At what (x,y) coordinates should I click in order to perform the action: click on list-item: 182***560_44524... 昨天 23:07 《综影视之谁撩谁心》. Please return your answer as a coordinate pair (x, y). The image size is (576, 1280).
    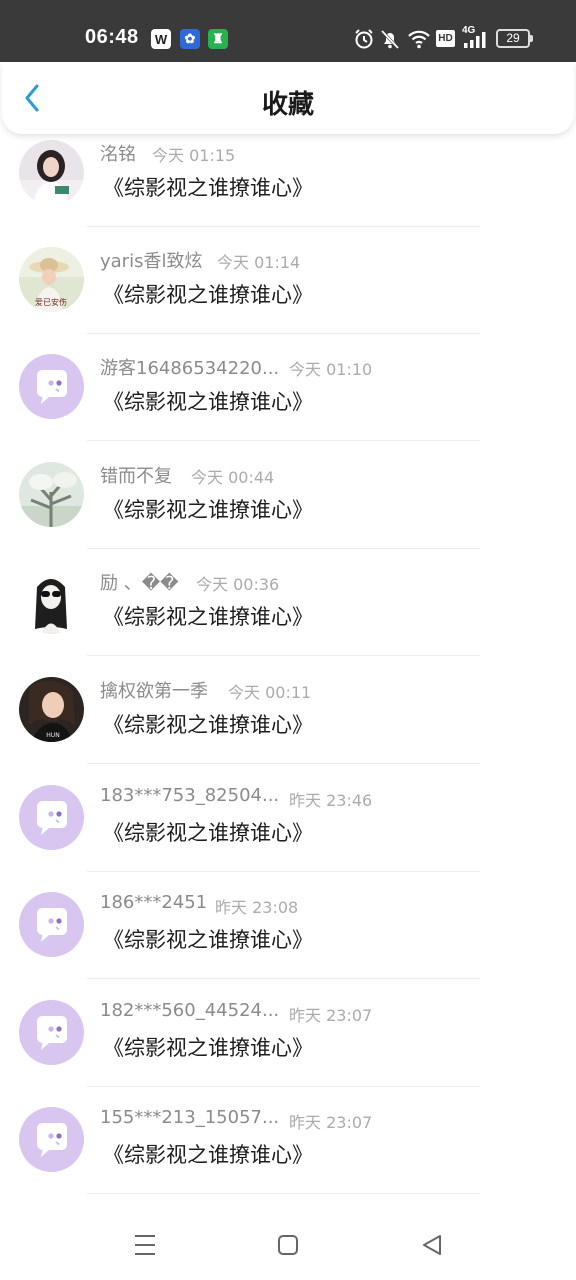
    Looking at the image, I should click on (288, 1053).